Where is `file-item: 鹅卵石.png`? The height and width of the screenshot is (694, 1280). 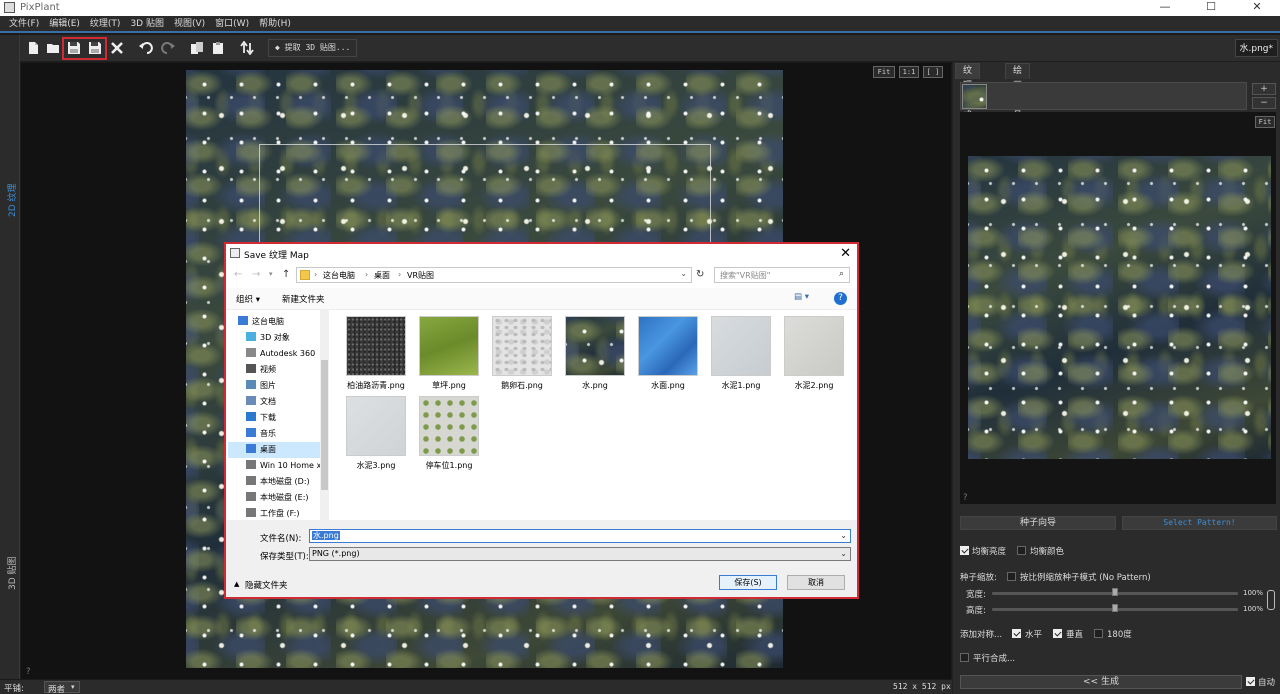
file-item: 鹅卵石.png is located at coordinates (522, 353).